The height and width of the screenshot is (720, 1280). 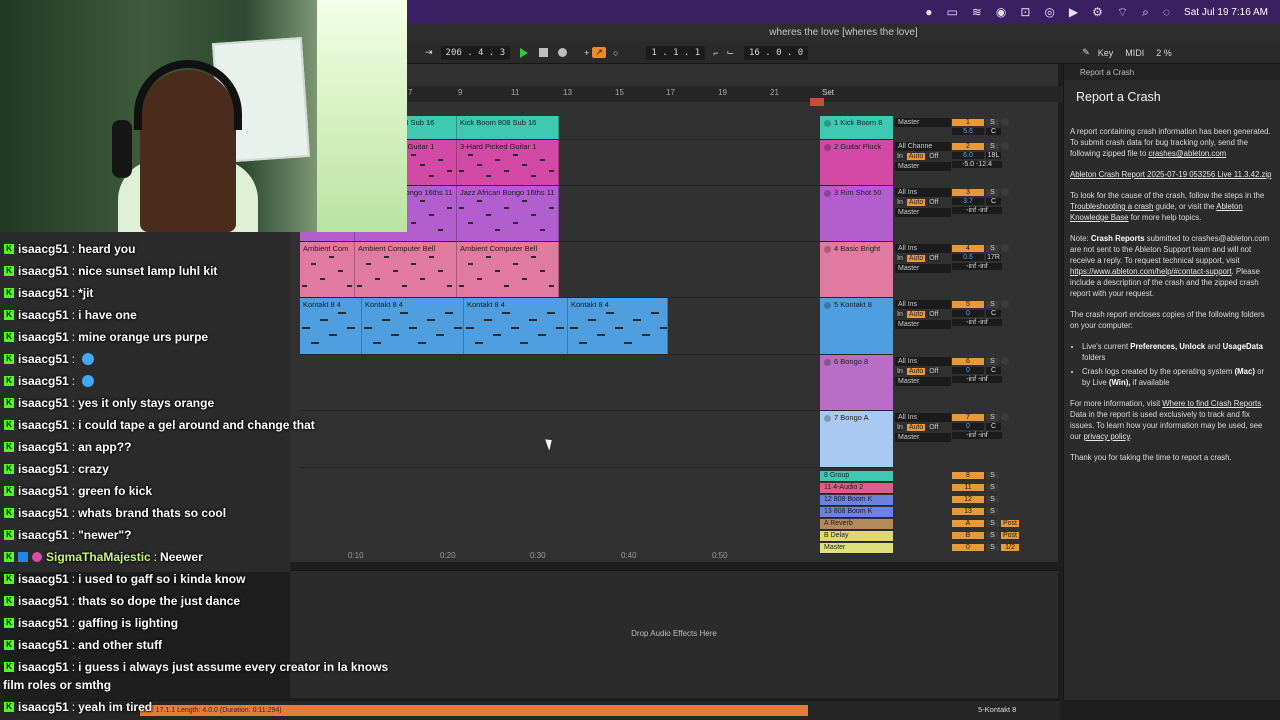 I want to click on return-track-header: A Reverb, so click(x=856, y=524).